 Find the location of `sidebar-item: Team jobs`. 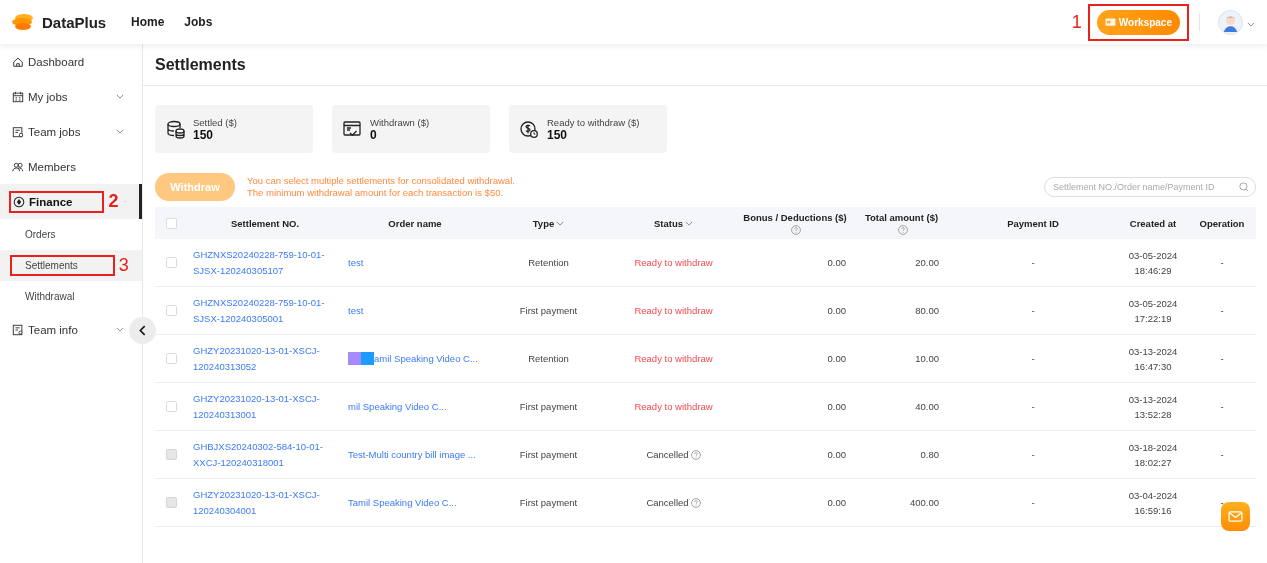

sidebar-item: Team jobs is located at coordinates (64, 131).